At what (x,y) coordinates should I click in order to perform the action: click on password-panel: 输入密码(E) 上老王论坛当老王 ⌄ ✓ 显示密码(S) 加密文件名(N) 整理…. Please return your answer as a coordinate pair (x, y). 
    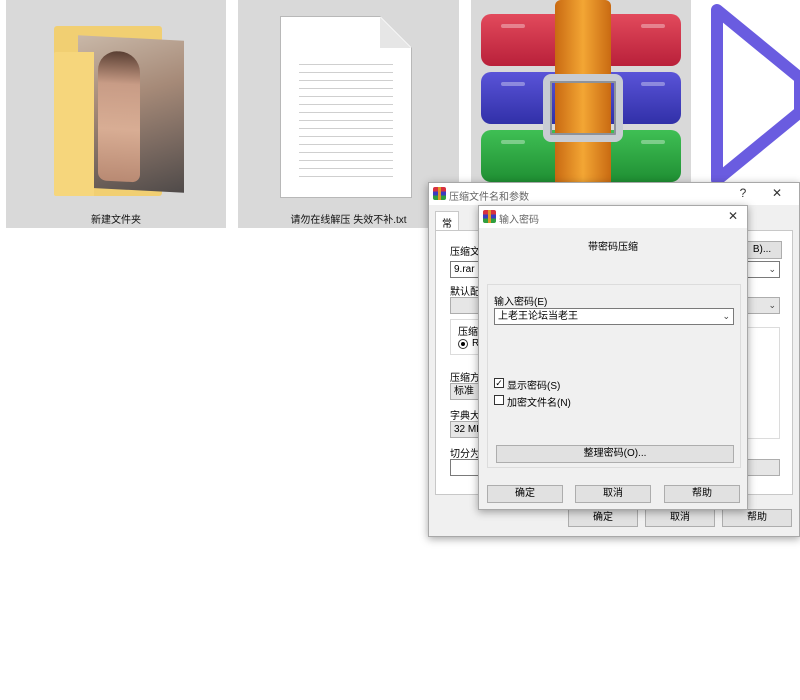
    Looking at the image, I should click on (614, 376).